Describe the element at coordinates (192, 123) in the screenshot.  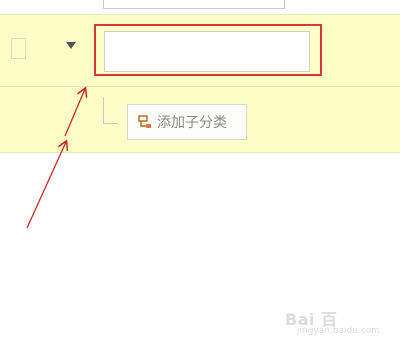
I see `add-subcategory-label: 添加子分类` at that location.